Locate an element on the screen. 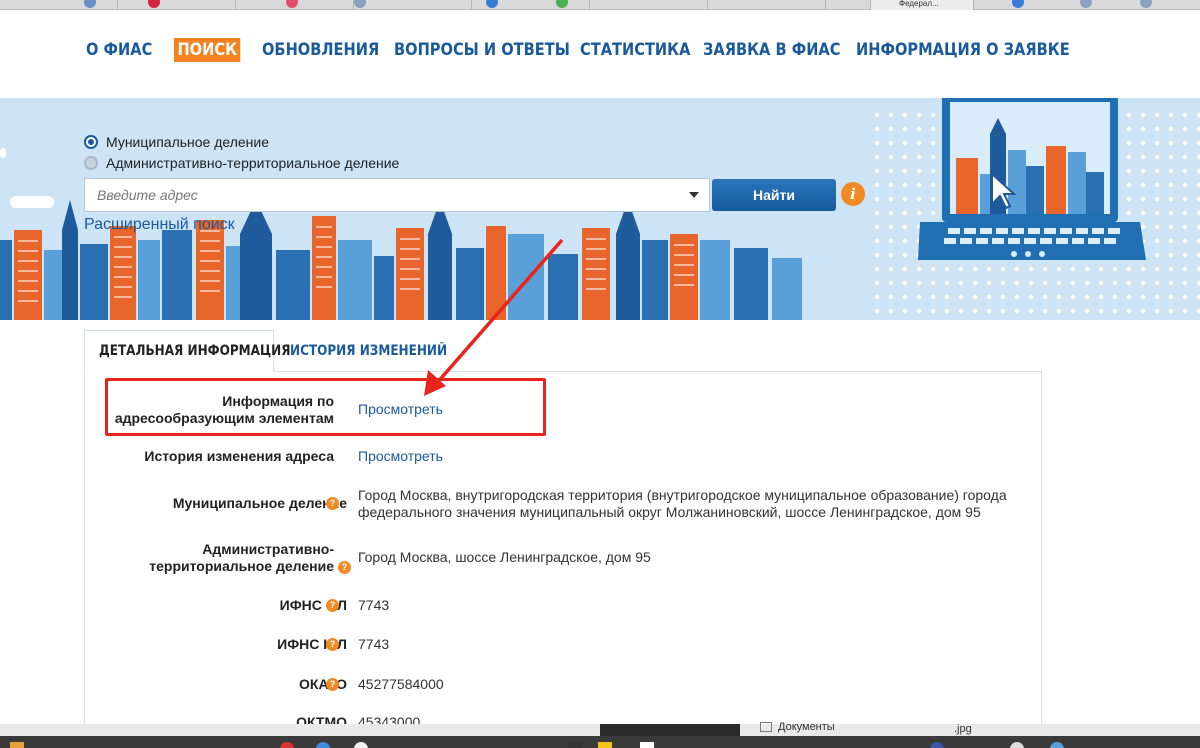  address-input is located at coordinates (397, 195).